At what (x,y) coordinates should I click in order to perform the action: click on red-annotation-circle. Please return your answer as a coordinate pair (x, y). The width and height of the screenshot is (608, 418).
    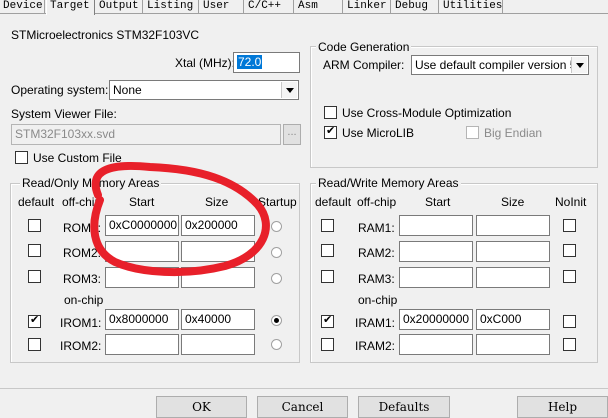
    Looking at the image, I should click on (180, 219).